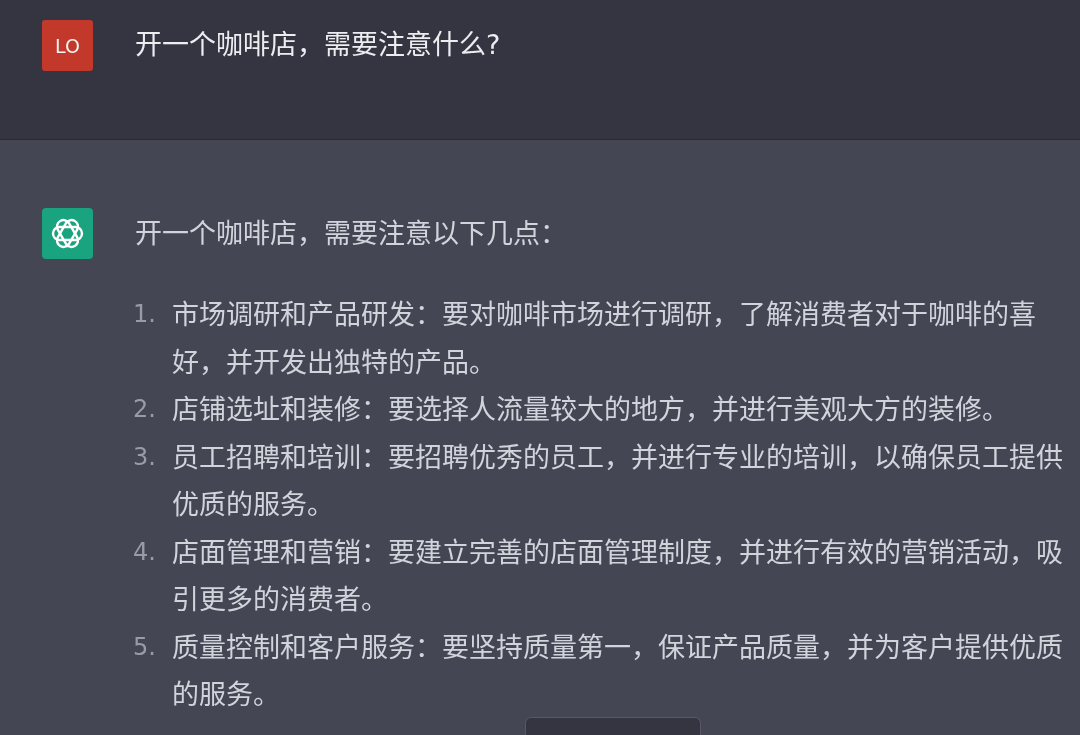 This screenshot has width=1080, height=735. Describe the element at coordinates (67, 45) in the screenshot. I see `user-avatar: LO` at that location.